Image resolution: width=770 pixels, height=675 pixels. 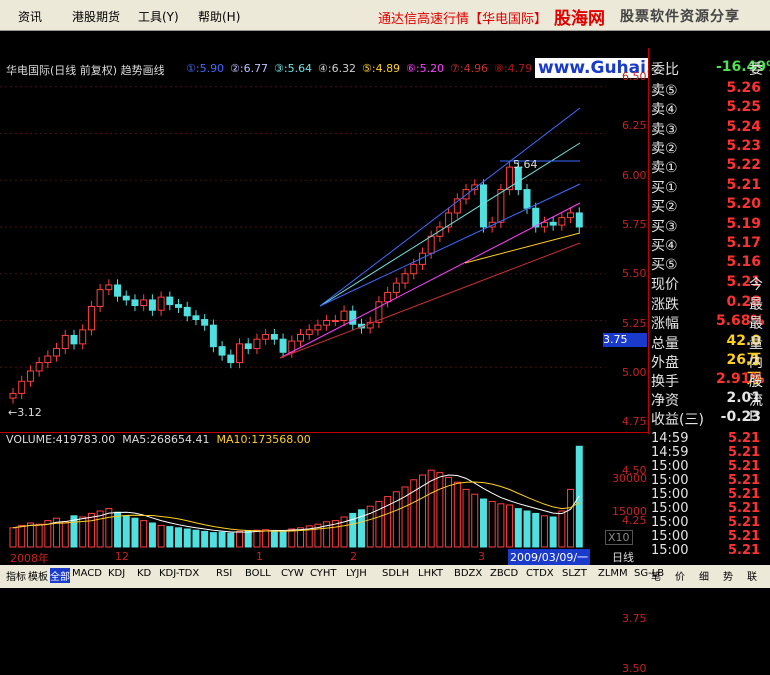 What do you see at coordinates (664, 91) in the screenshot?
I see `quote-label: 卖⑤` at bounding box center [664, 91].